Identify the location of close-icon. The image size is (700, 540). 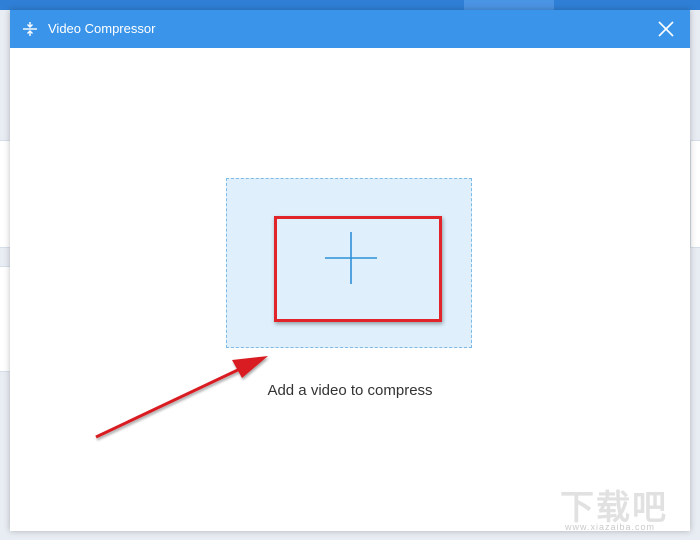
(666, 29).